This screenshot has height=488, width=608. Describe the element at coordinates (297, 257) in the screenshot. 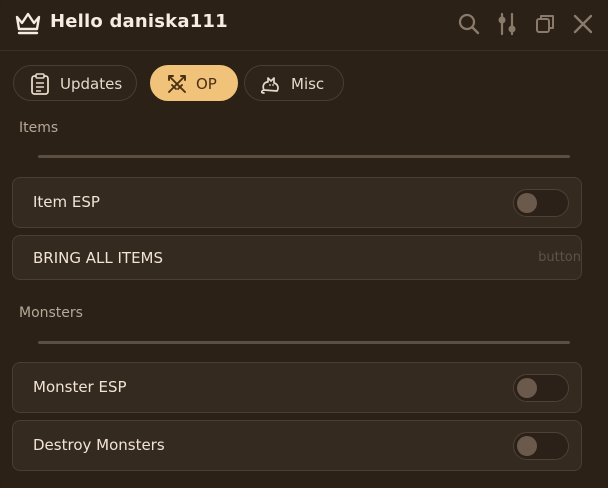

I see `bring-all-items-button: BRING ALL ITEMS button` at that location.